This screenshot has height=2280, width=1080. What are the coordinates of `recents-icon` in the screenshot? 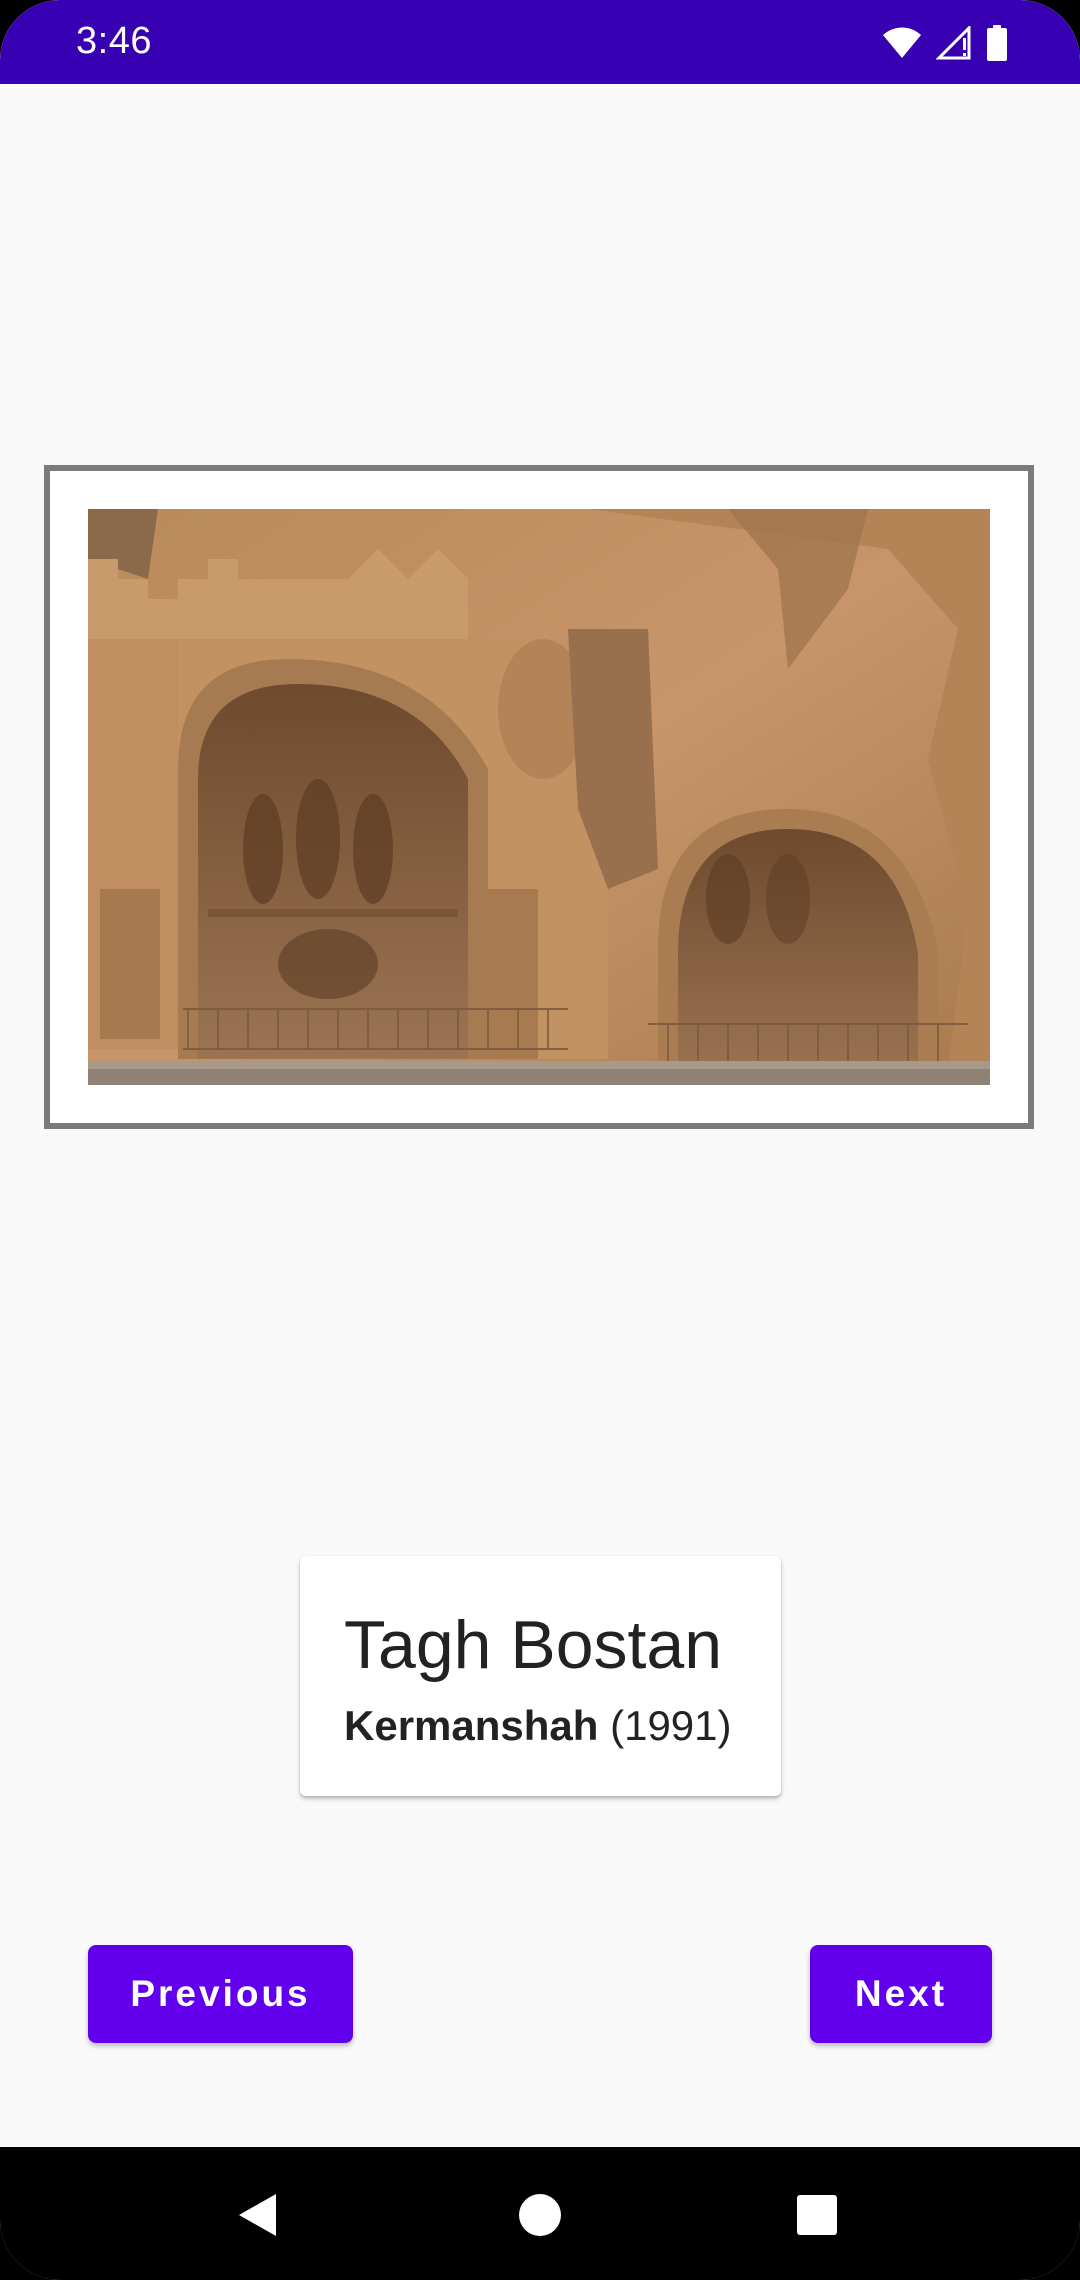 It's located at (817, 2217).